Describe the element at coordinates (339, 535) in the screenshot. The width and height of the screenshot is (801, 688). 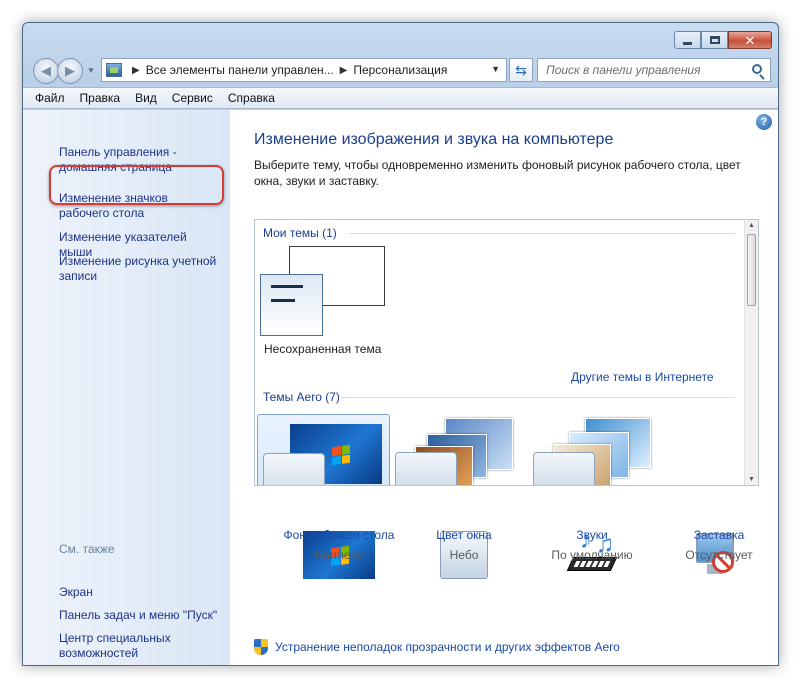
I see `desktop-background-label: Фон рабочего стола` at that location.